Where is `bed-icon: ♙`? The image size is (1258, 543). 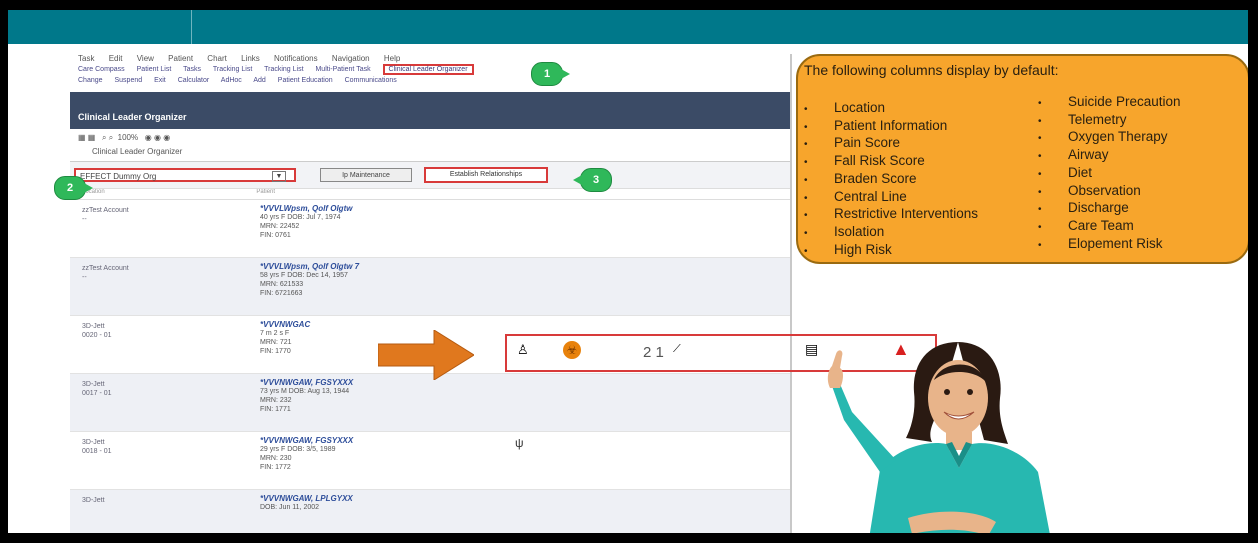 bed-icon: ♙ is located at coordinates (523, 350).